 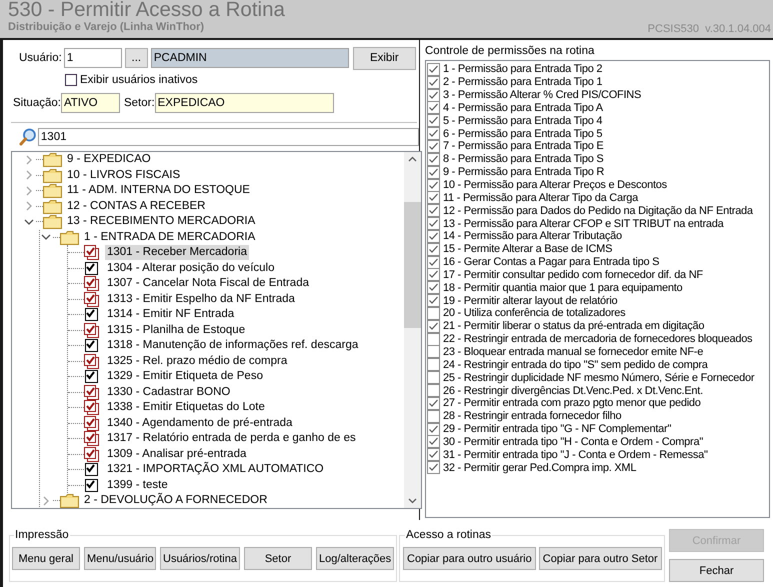 What do you see at coordinates (177, 252) in the screenshot?
I see `routine-item: 1301 - Receber Mercadoria` at bounding box center [177, 252].